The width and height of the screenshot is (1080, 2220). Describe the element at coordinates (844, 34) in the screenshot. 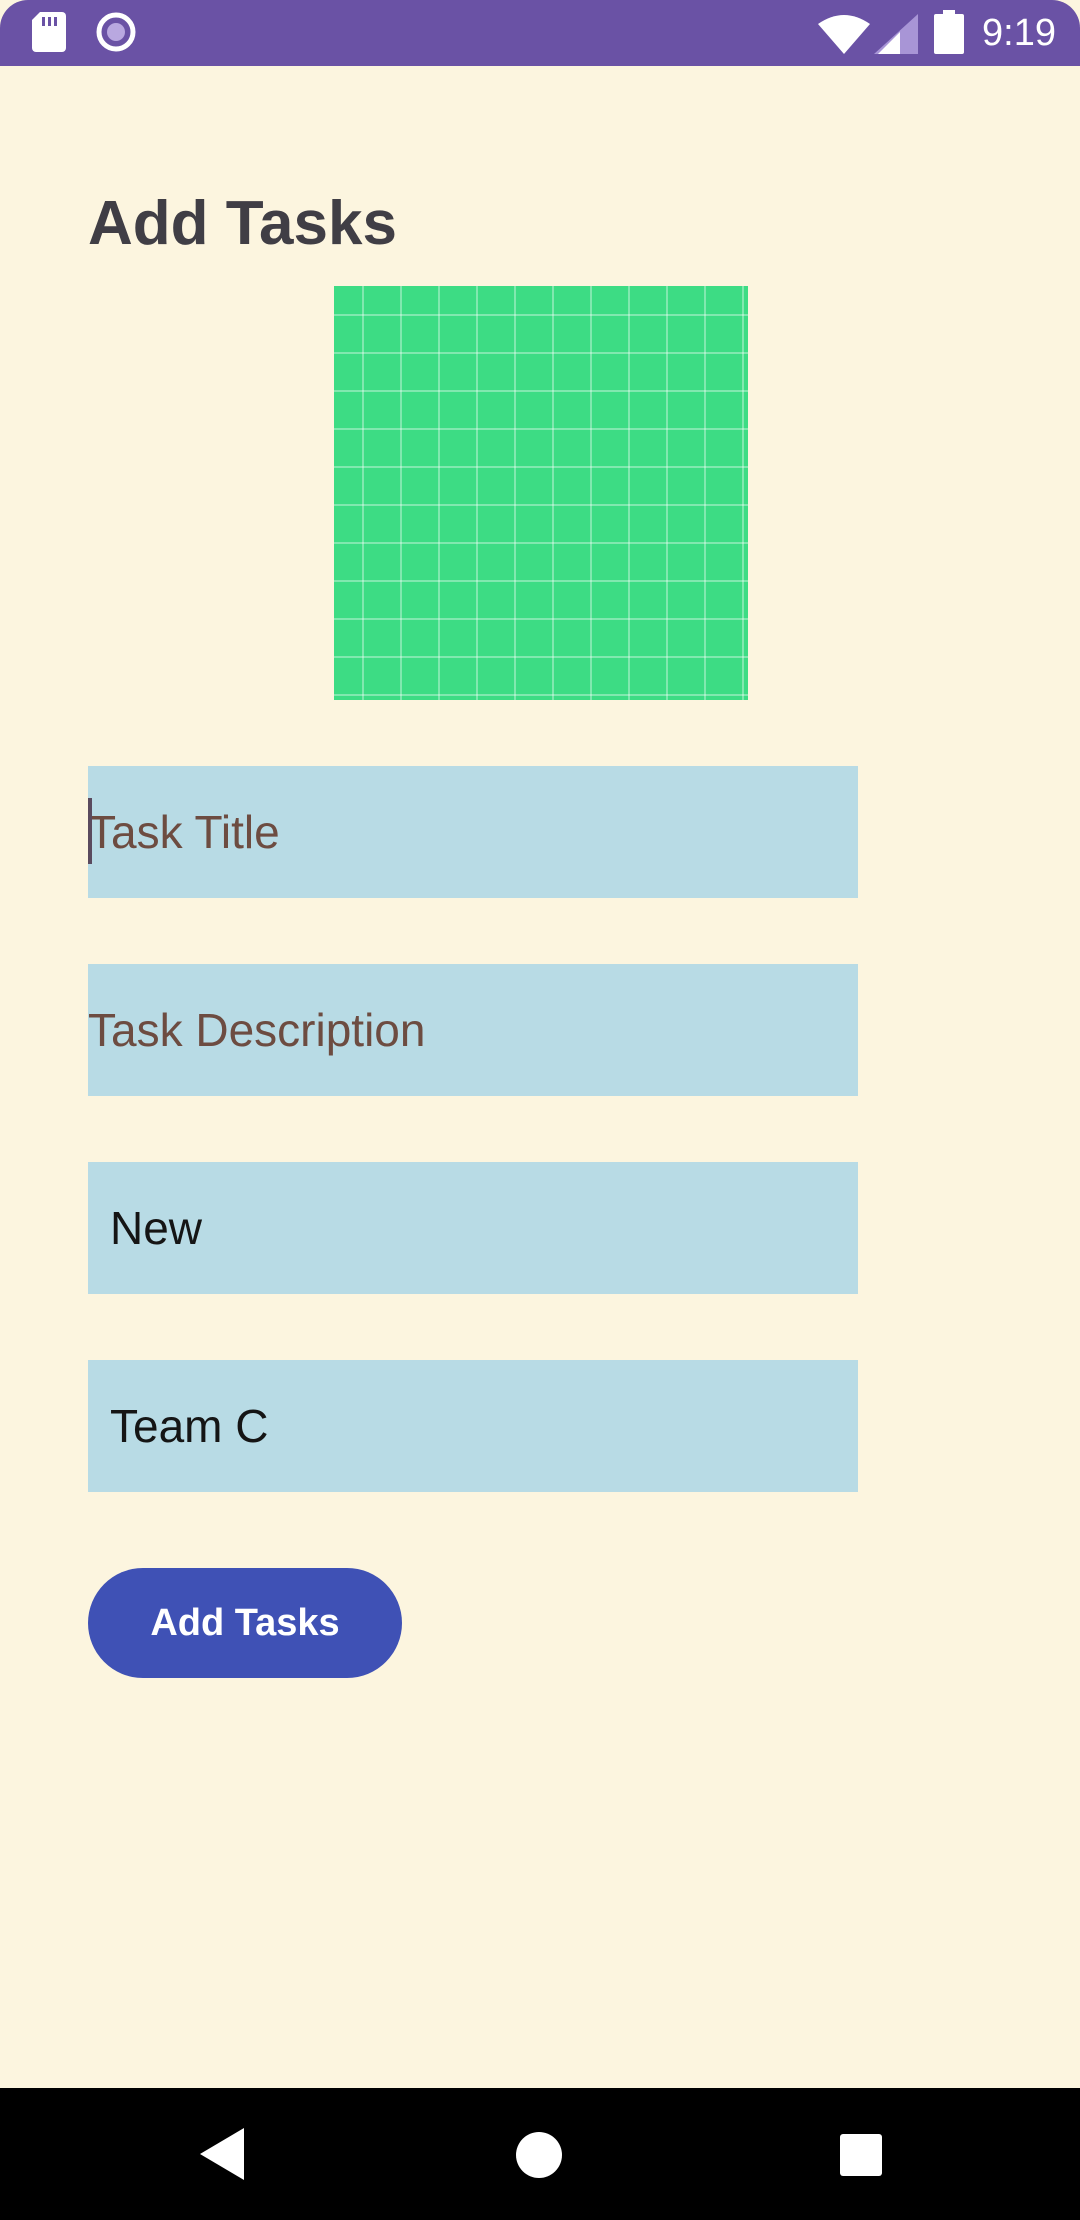

I see `wifi-icon` at that location.